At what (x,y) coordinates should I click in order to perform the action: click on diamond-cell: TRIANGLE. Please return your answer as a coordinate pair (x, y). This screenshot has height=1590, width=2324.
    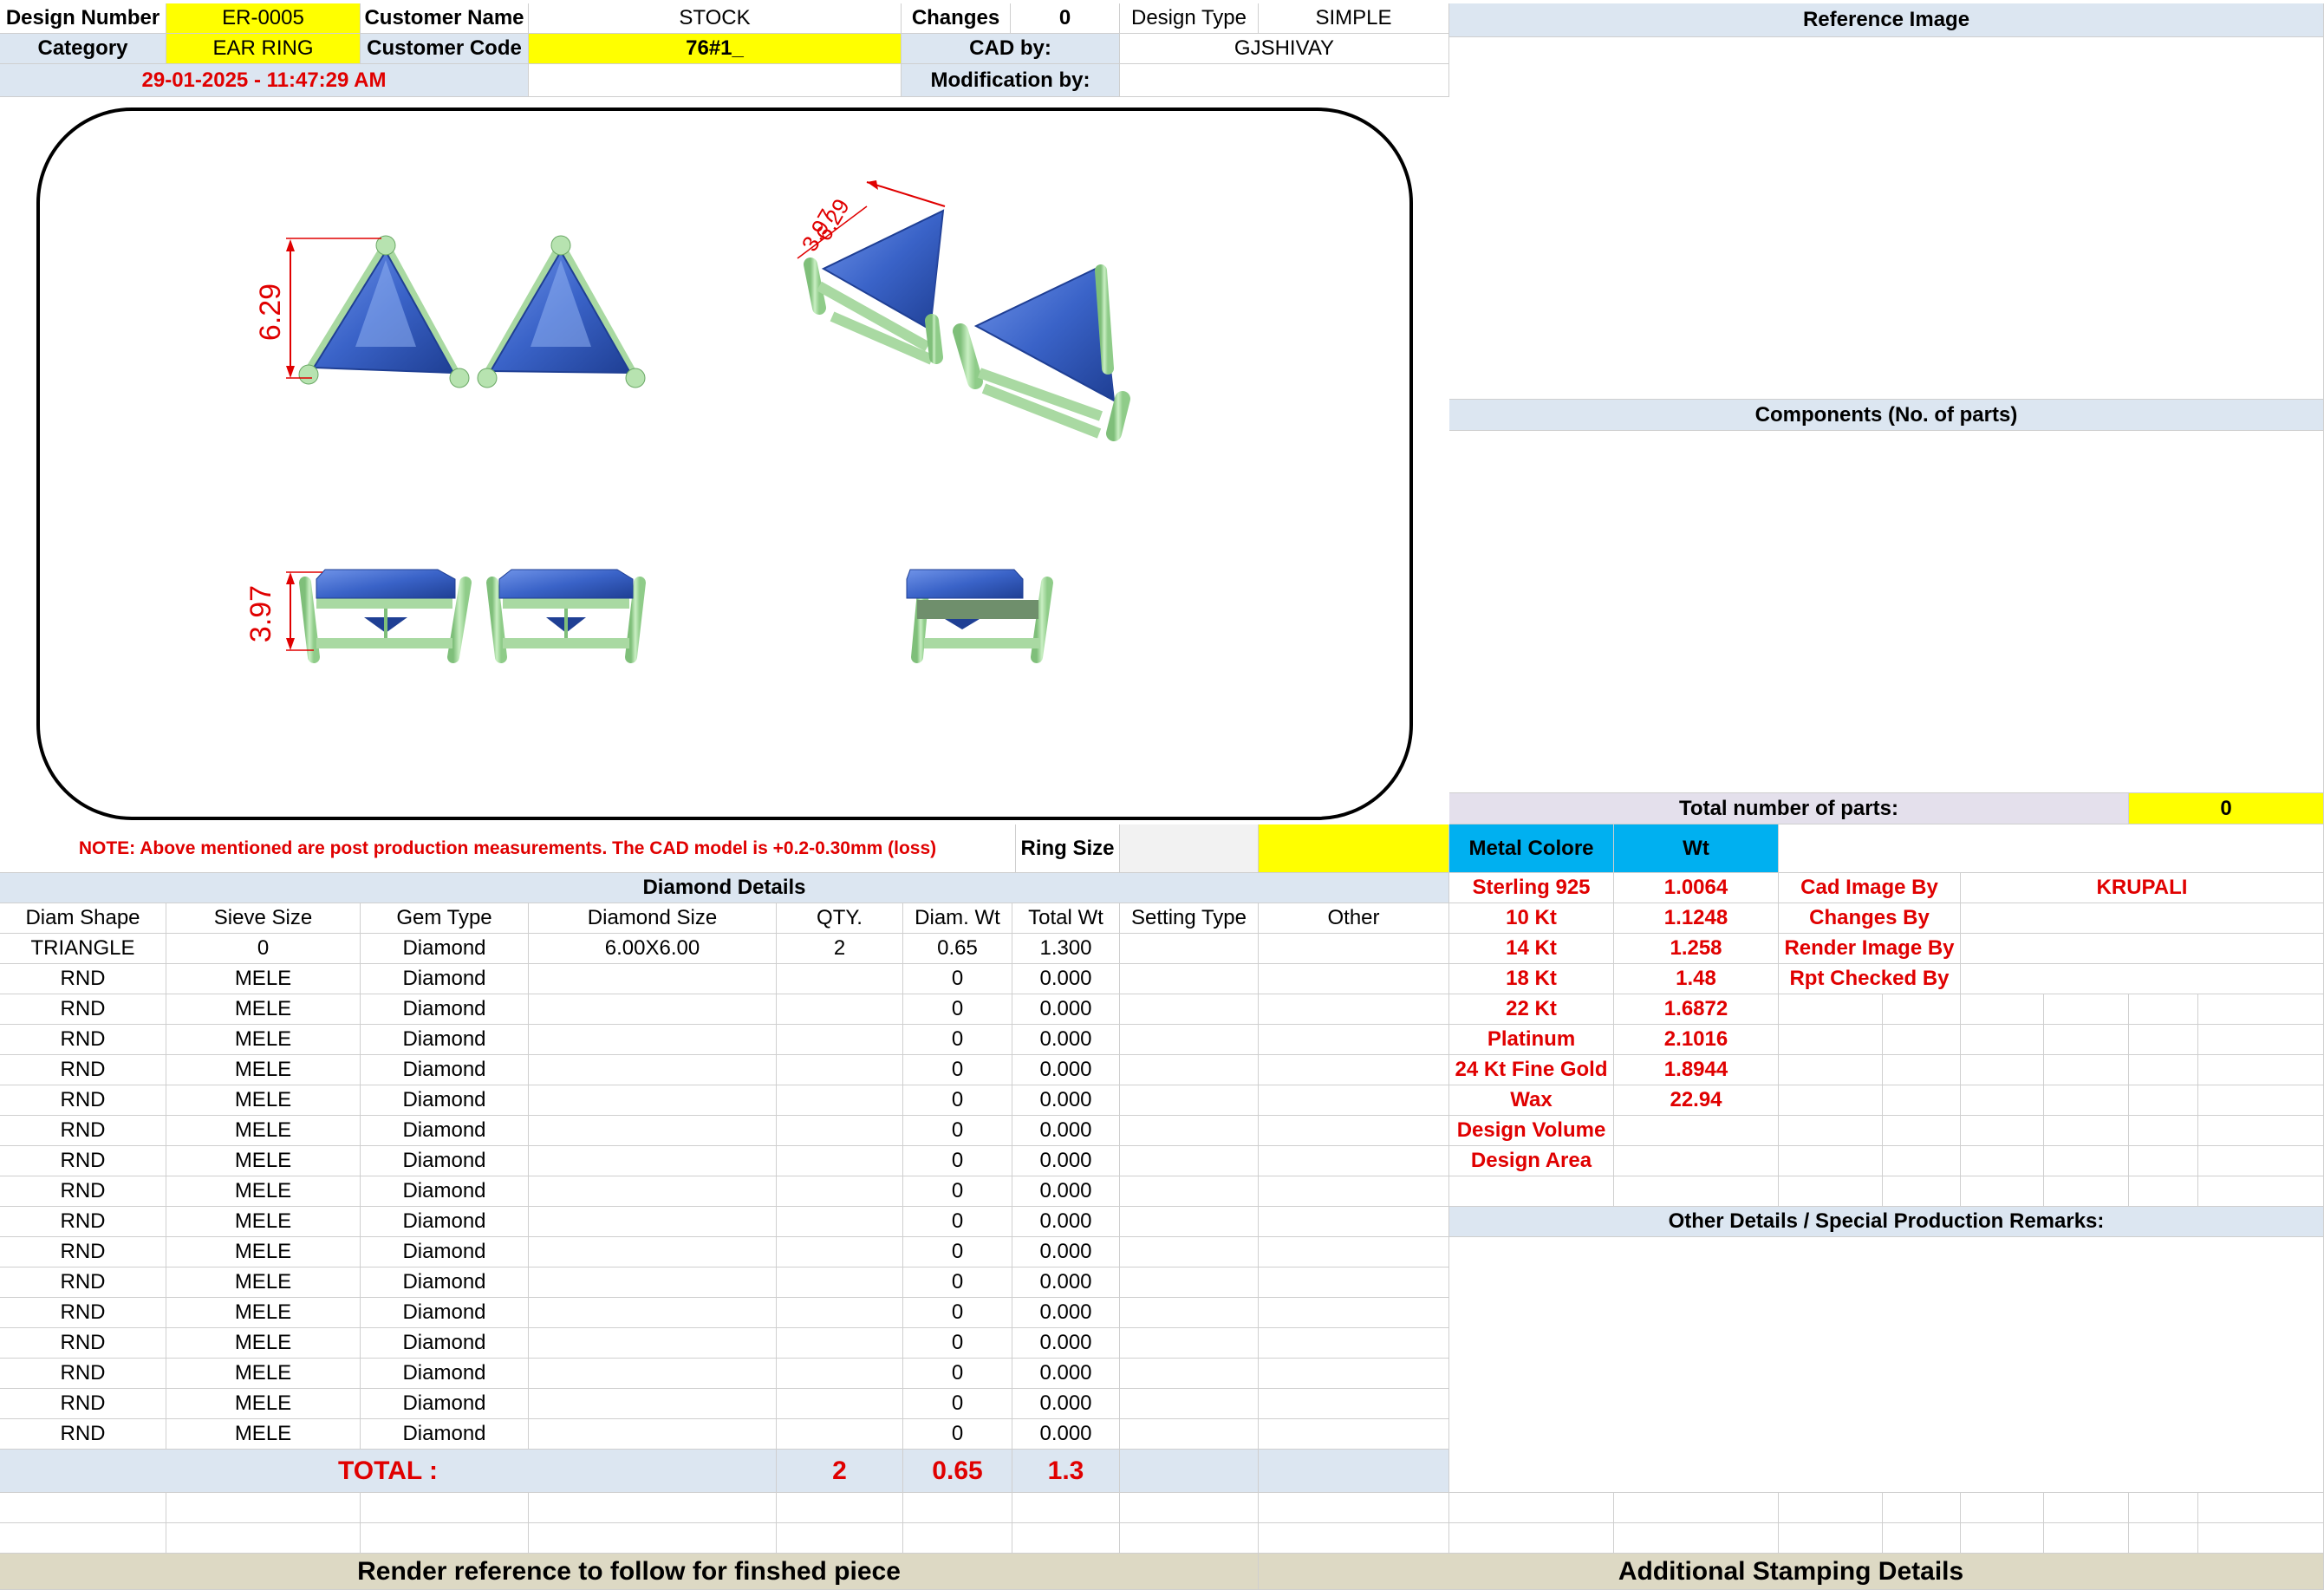
    Looking at the image, I should click on (83, 949).